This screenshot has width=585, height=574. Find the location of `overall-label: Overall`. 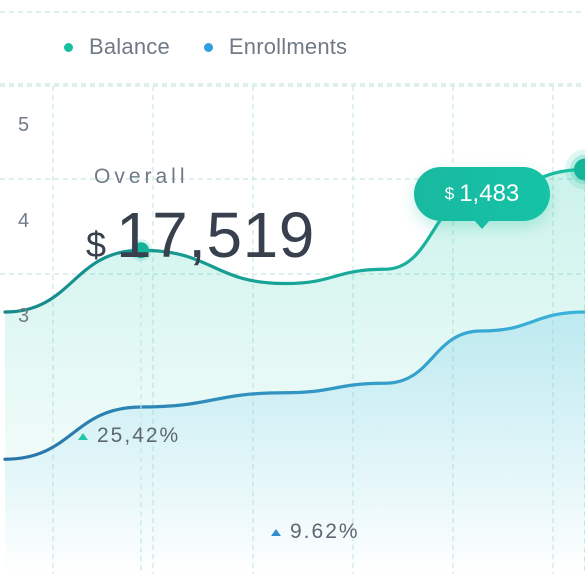

overall-label: Overall is located at coordinates (141, 176).